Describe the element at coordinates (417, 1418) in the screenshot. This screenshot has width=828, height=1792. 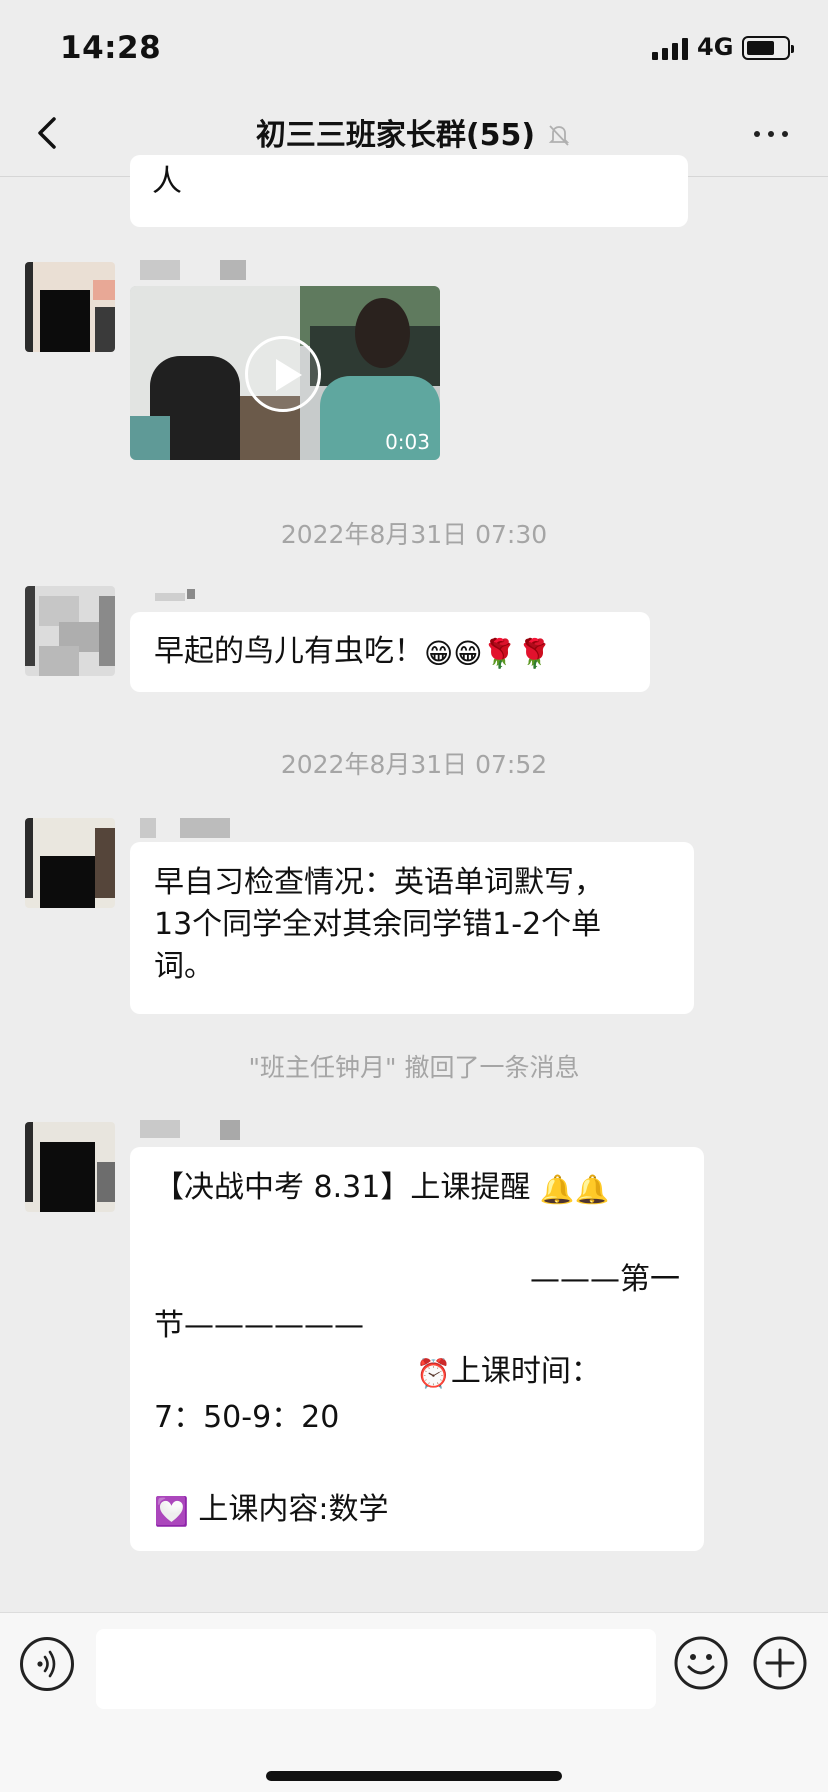
I see `message-line: 7：50-9：20` at that location.